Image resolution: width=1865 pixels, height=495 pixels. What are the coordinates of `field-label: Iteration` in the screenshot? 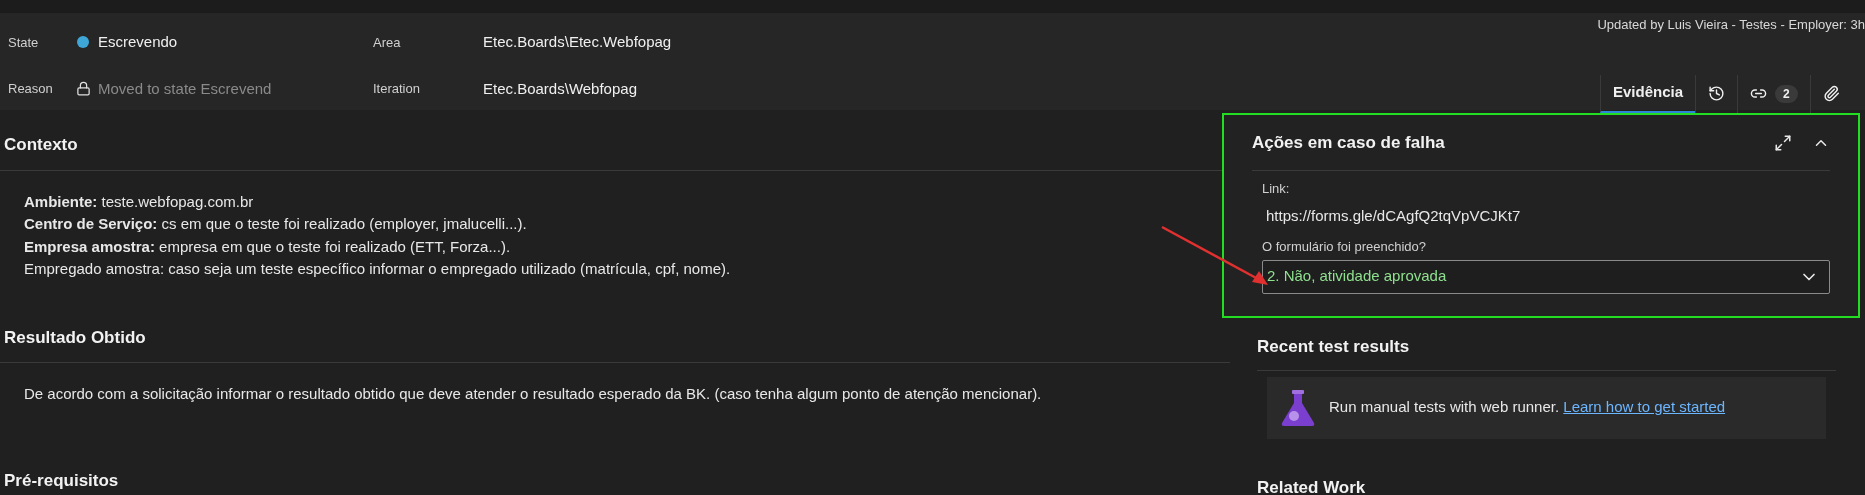 It's located at (397, 89).